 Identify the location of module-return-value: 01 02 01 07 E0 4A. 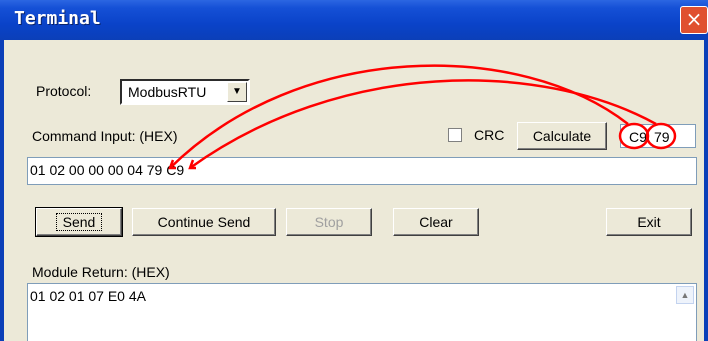
(88, 296).